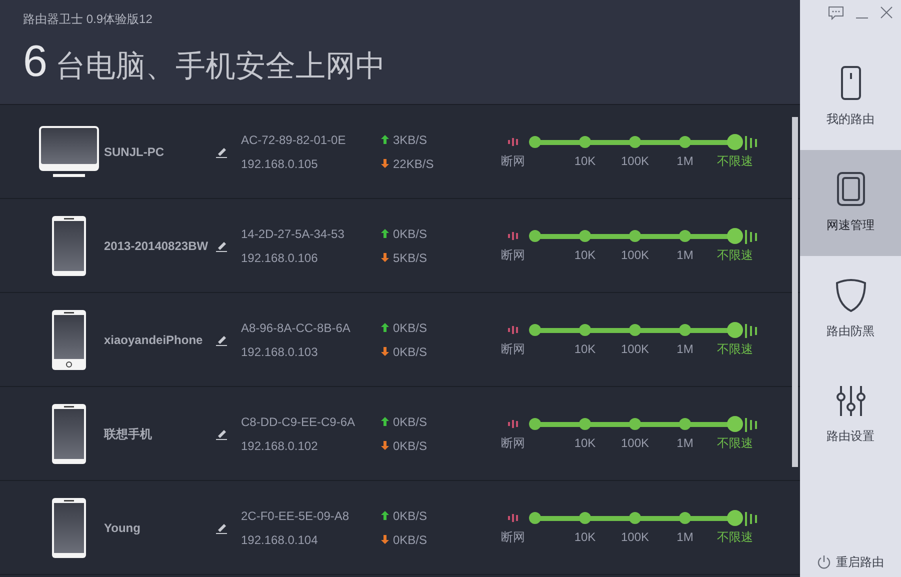 The image size is (901, 577). What do you see at coordinates (886, 12) in the screenshot?
I see `close-icon` at bounding box center [886, 12].